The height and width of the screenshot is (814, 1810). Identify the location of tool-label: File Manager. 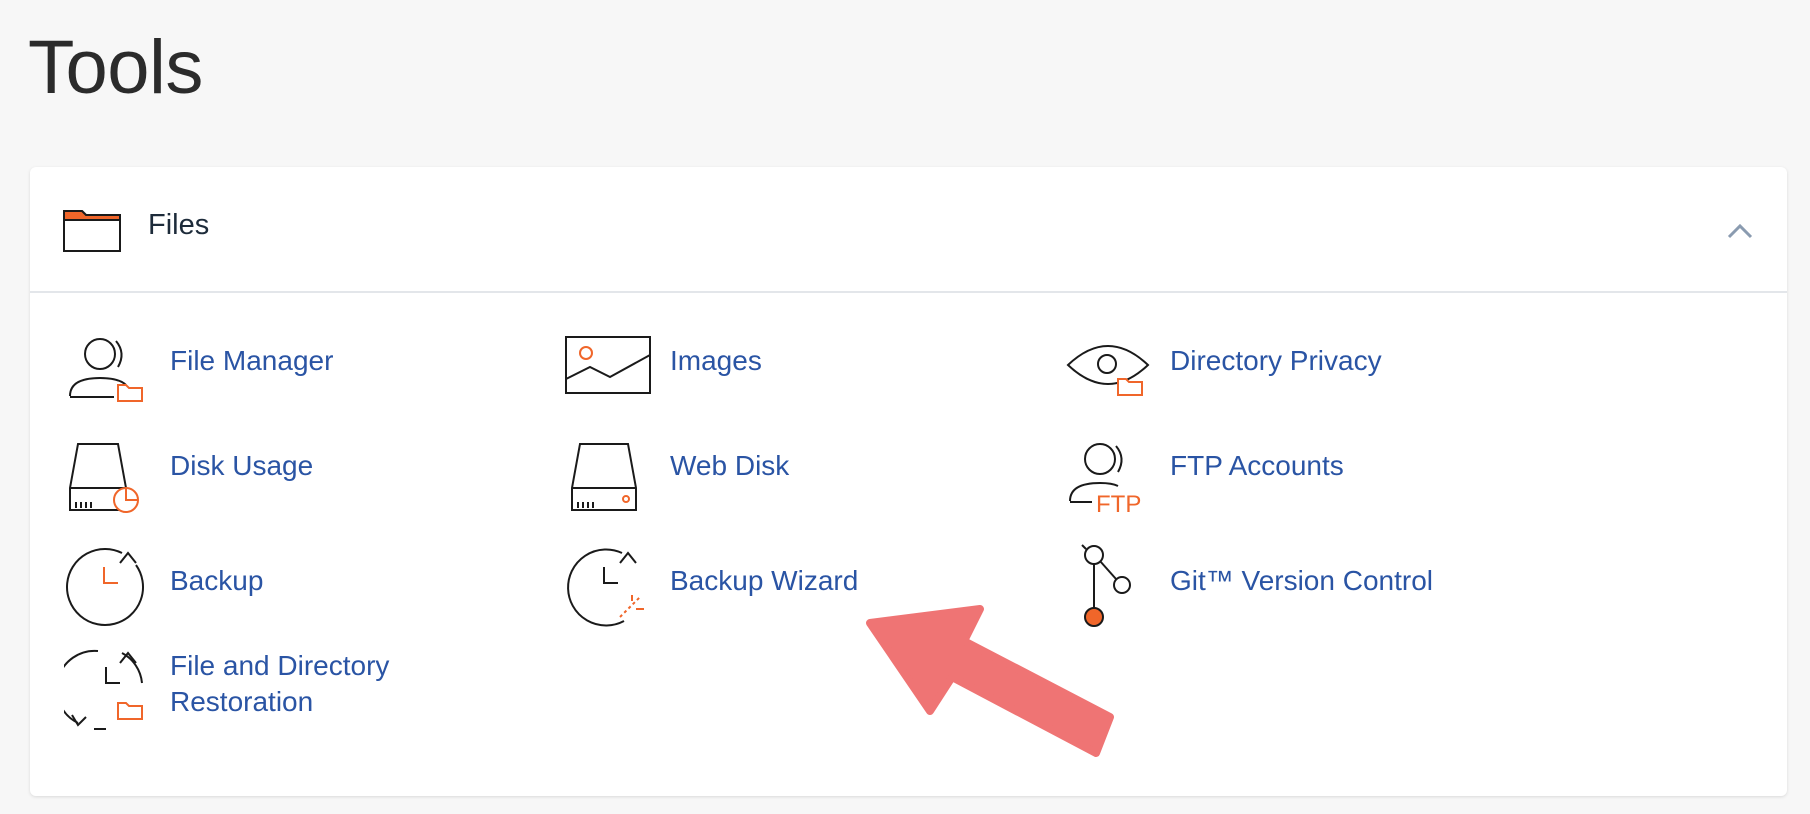
(252, 360).